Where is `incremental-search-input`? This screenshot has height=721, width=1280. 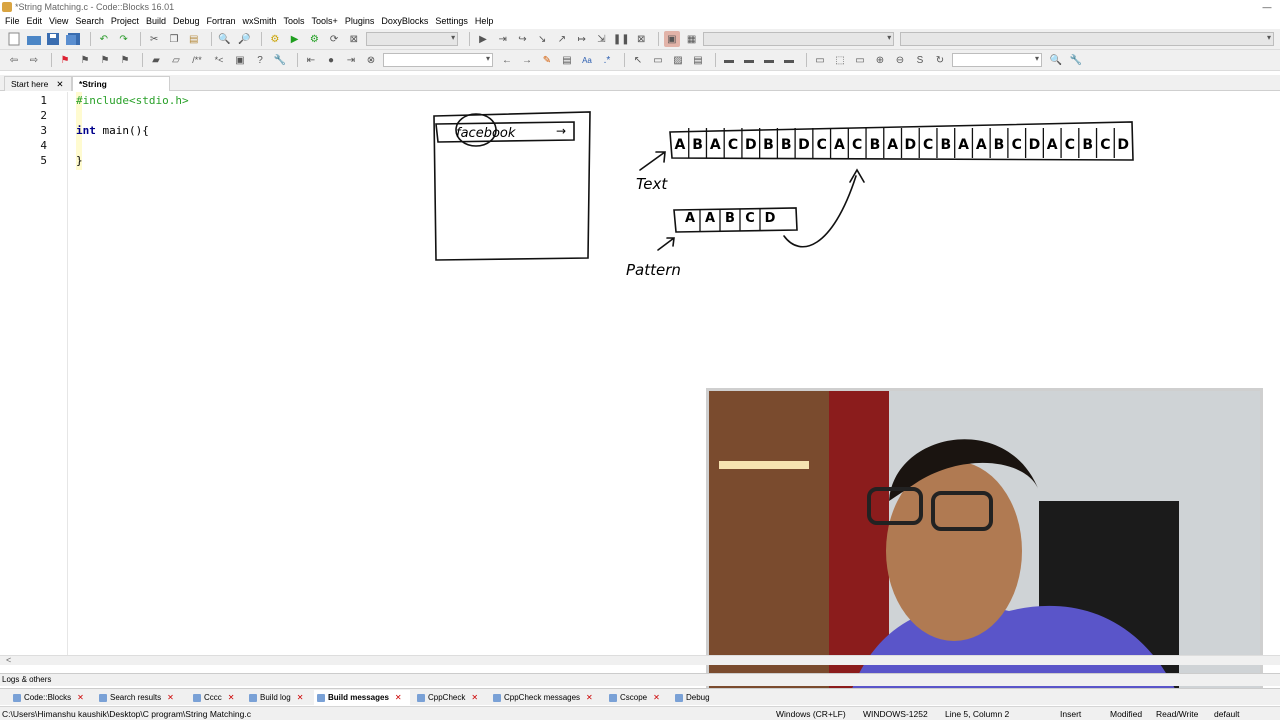
incremental-search-input is located at coordinates (438, 60).